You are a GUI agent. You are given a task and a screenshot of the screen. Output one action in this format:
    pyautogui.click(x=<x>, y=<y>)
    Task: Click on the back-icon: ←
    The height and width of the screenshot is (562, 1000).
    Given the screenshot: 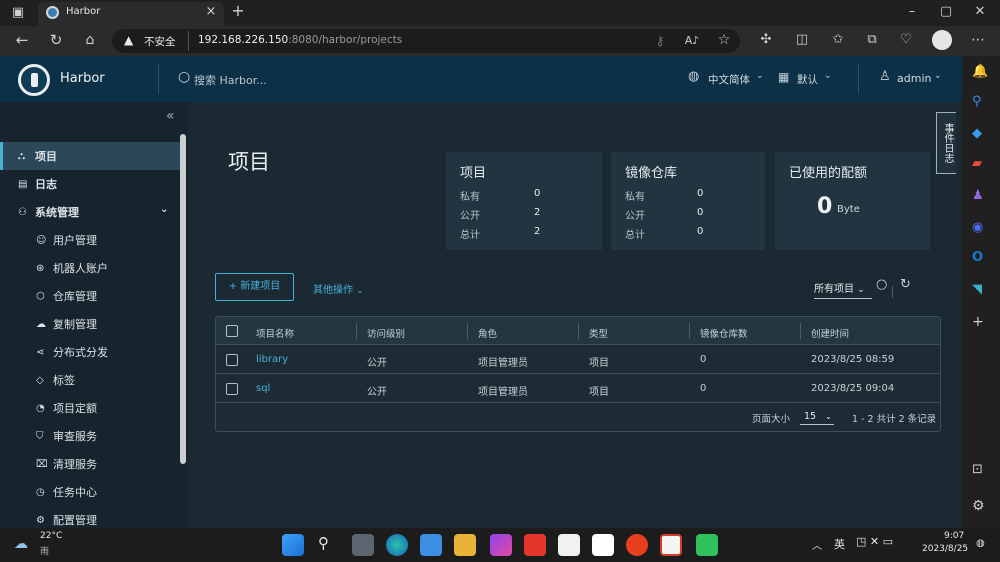 What is the action you would take?
    pyautogui.click(x=22, y=40)
    